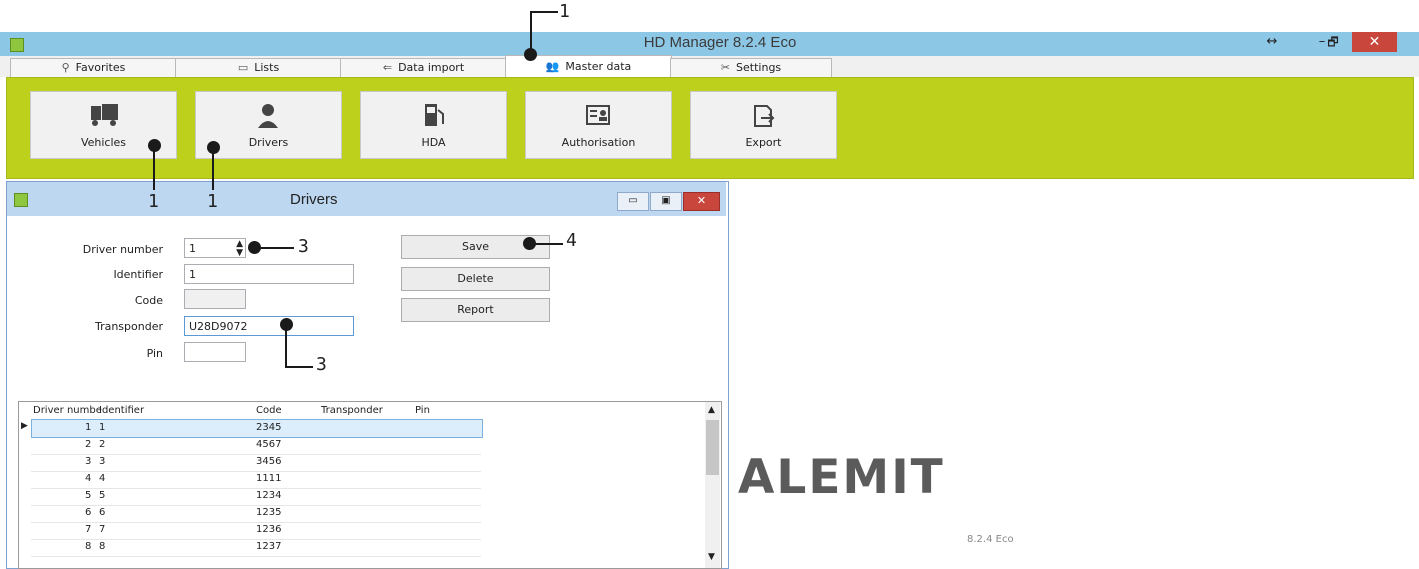 The height and width of the screenshot is (569, 1419). What do you see at coordinates (475, 279) in the screenshot?
I see `delete-button: Delete` at bounding box center [475, 279].